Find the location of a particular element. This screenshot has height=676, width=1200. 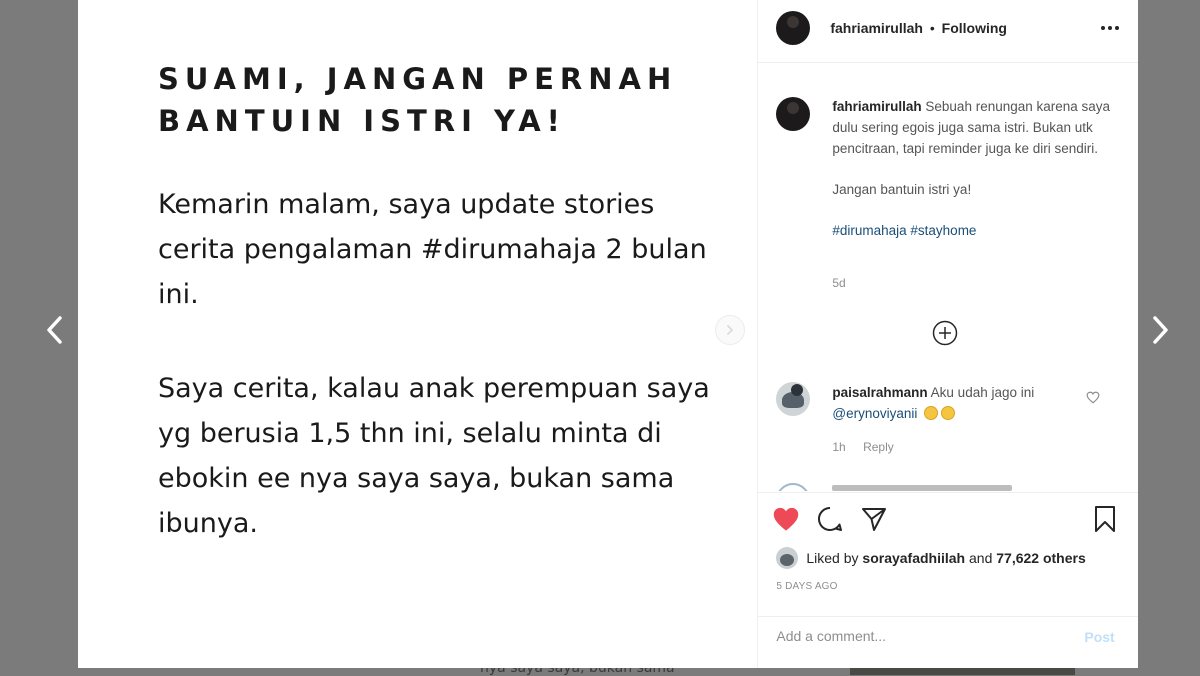

comment-mention: @erynoviyanii is located at coordinates (874, 413).